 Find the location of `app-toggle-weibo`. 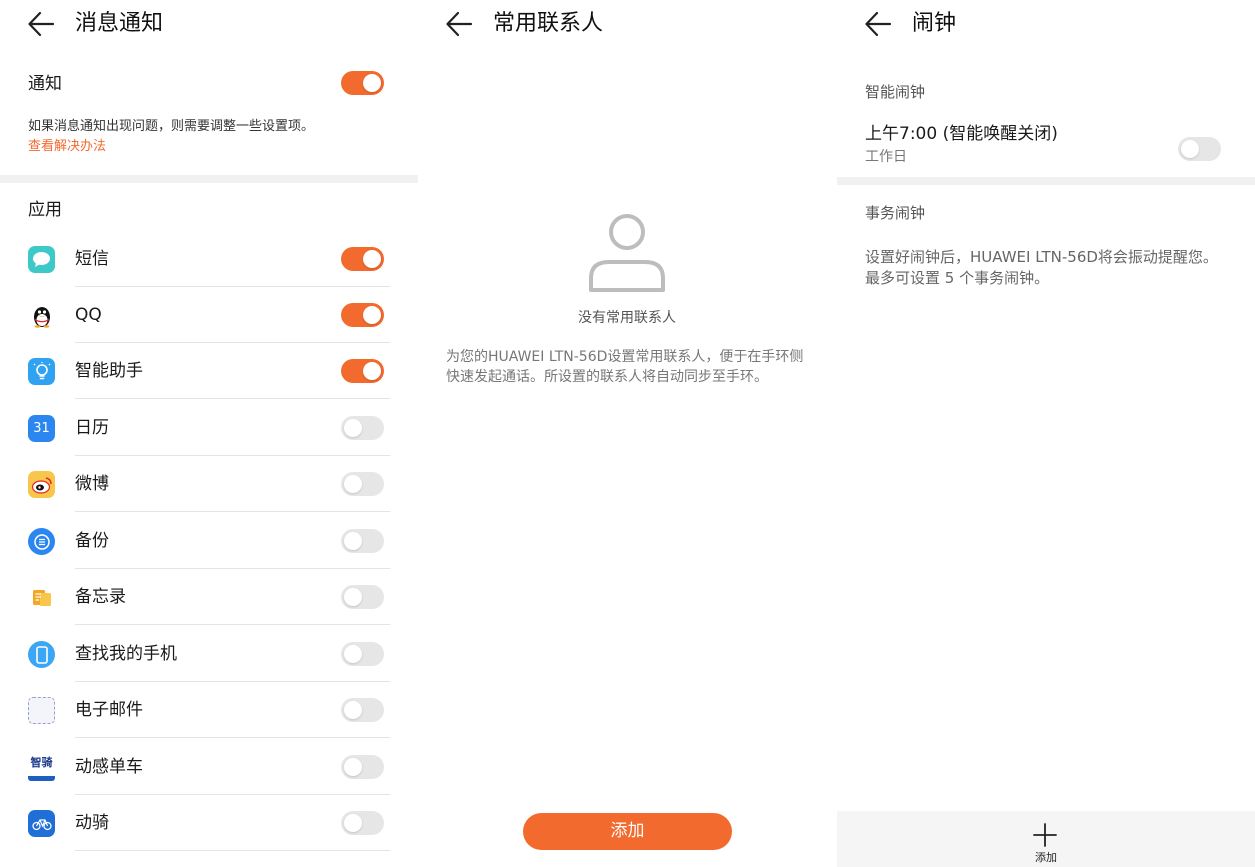

app-toggle-weibo is located at coordinates (362, 484).